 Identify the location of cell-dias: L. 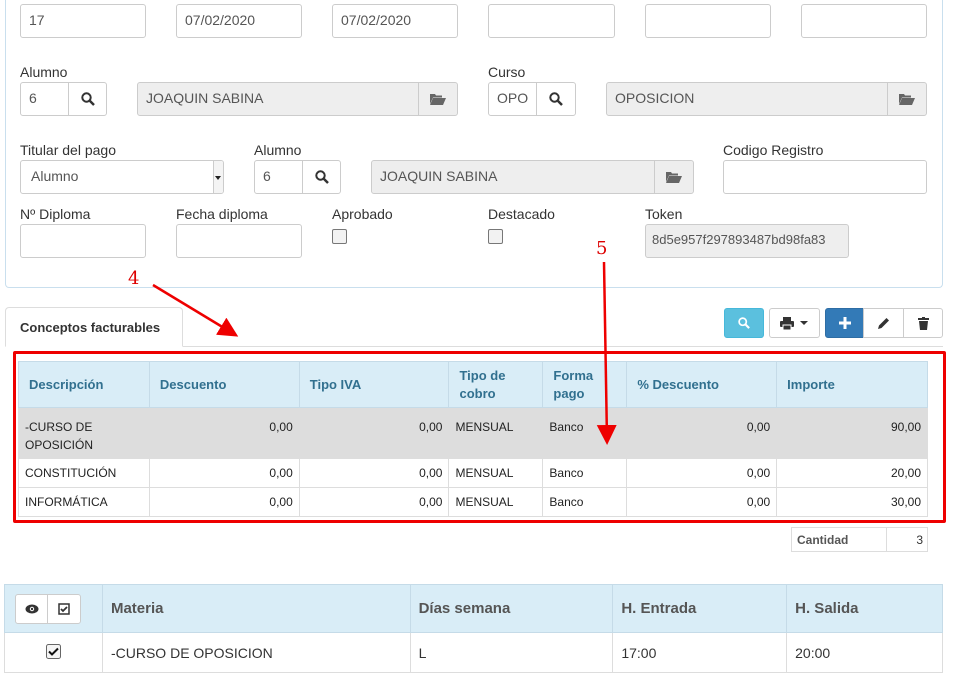
(511, 652).